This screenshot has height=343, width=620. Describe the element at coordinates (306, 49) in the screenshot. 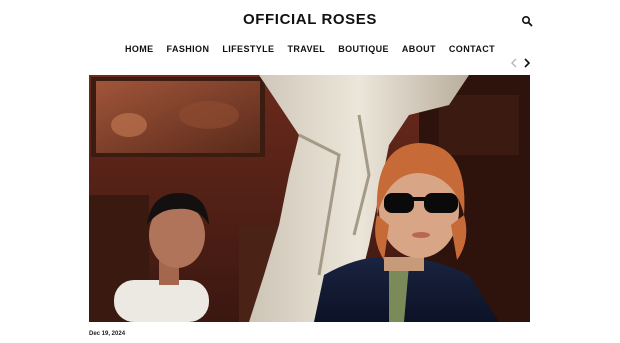

I see `nav-item-travel: TRAVEL` at that location.